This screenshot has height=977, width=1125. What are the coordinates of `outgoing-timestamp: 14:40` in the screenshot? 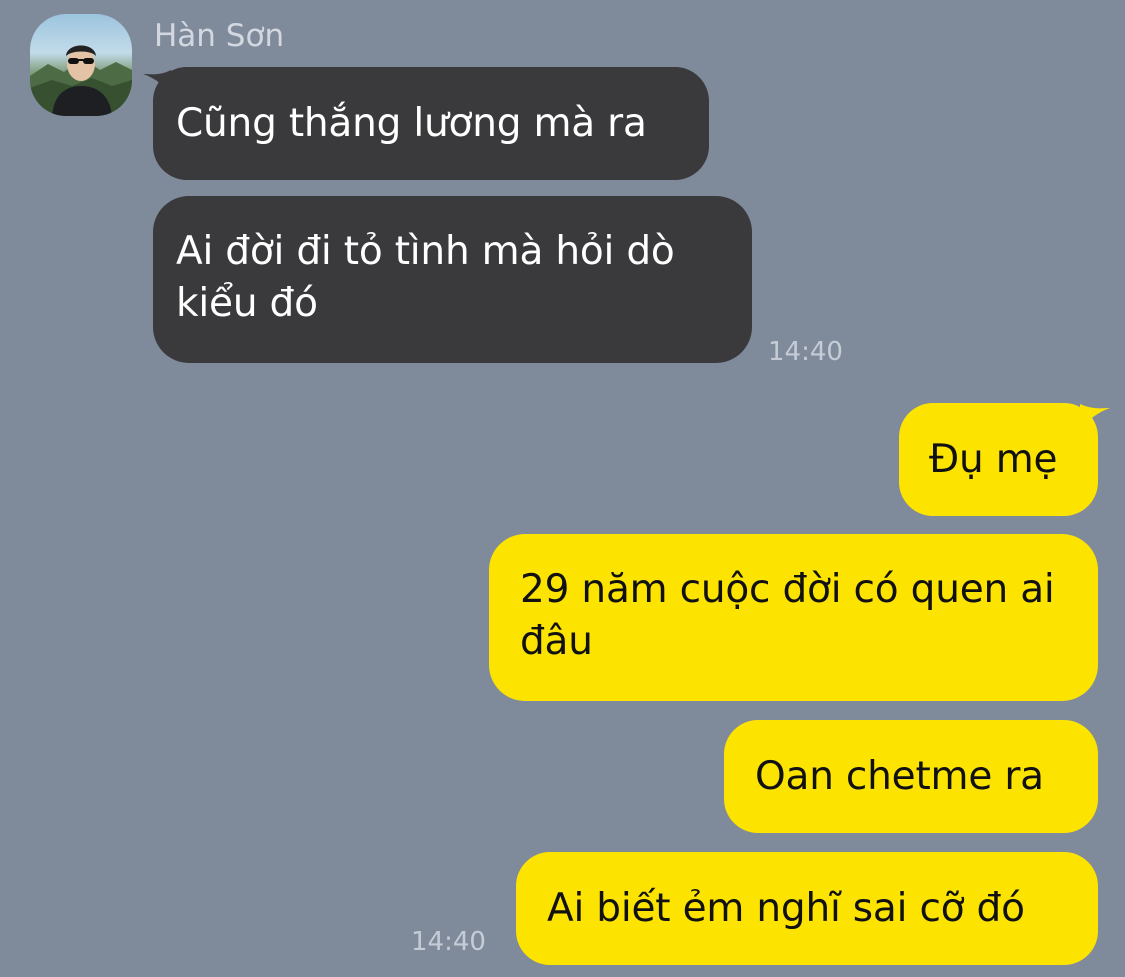 It's located at (448, 942).